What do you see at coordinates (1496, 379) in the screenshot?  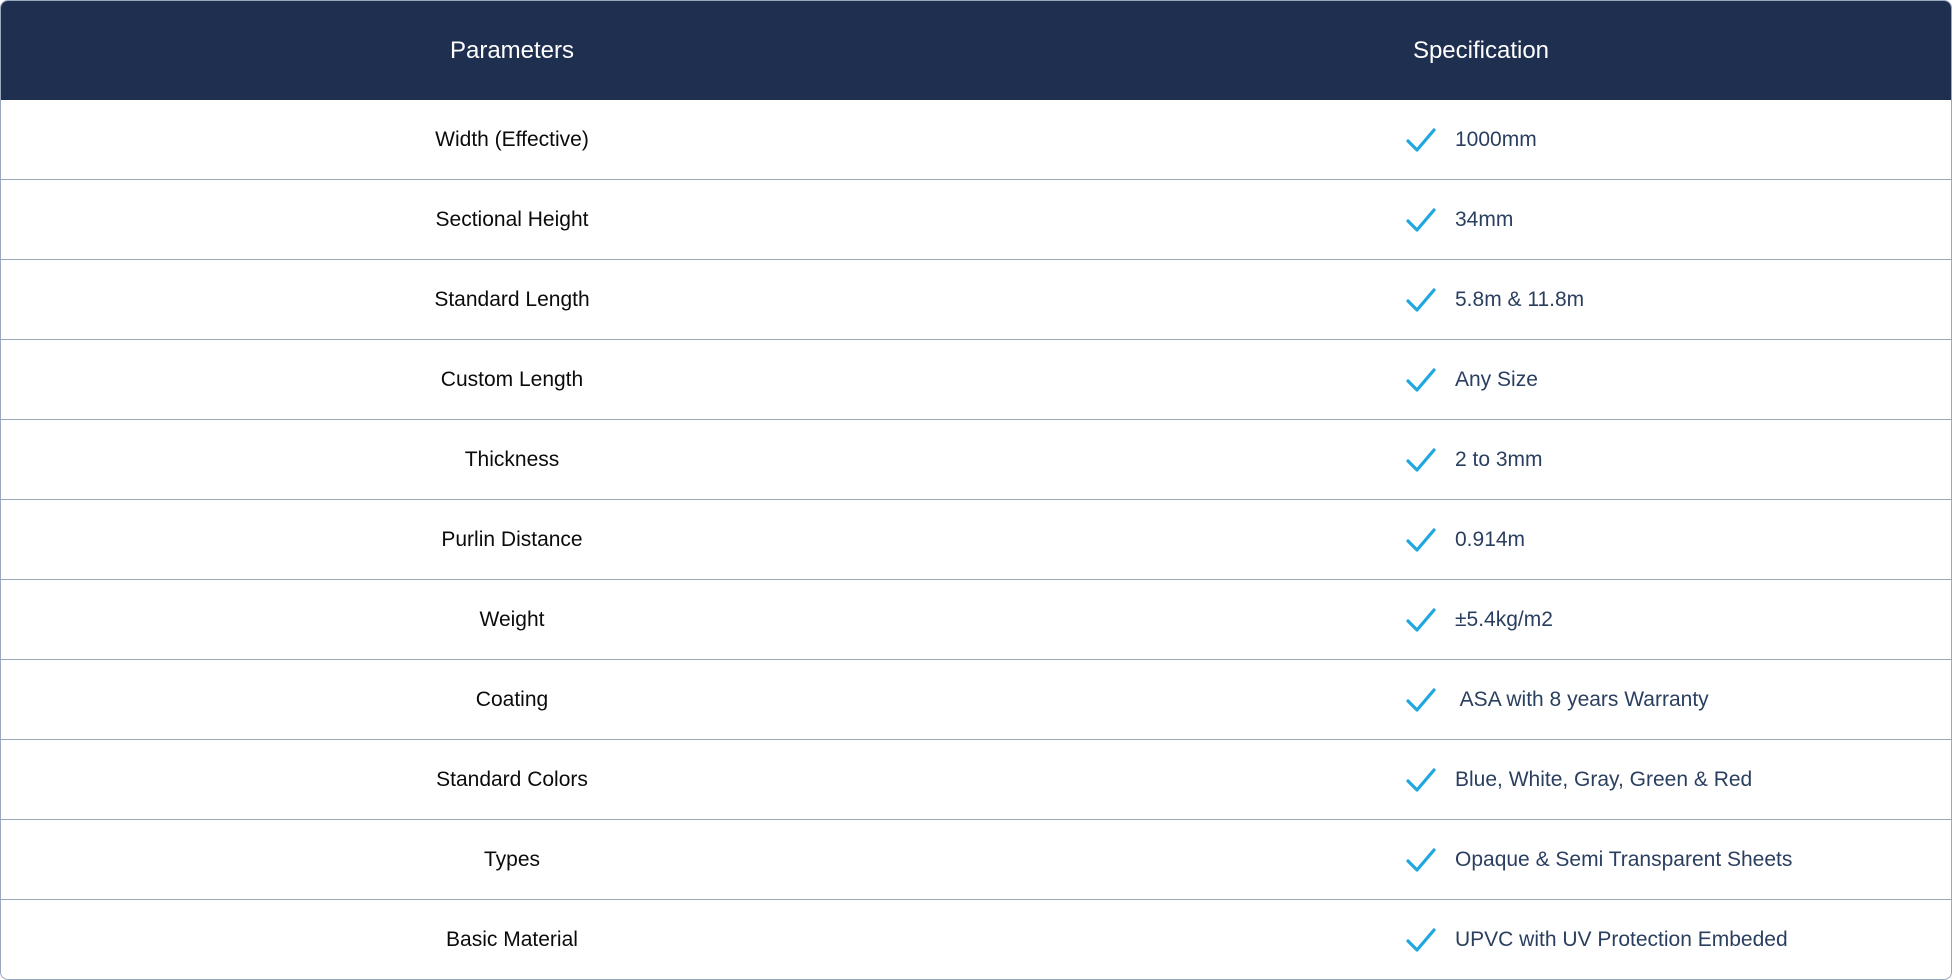 I see `specification-value: Any Size` at bounding box center [1496, 379].